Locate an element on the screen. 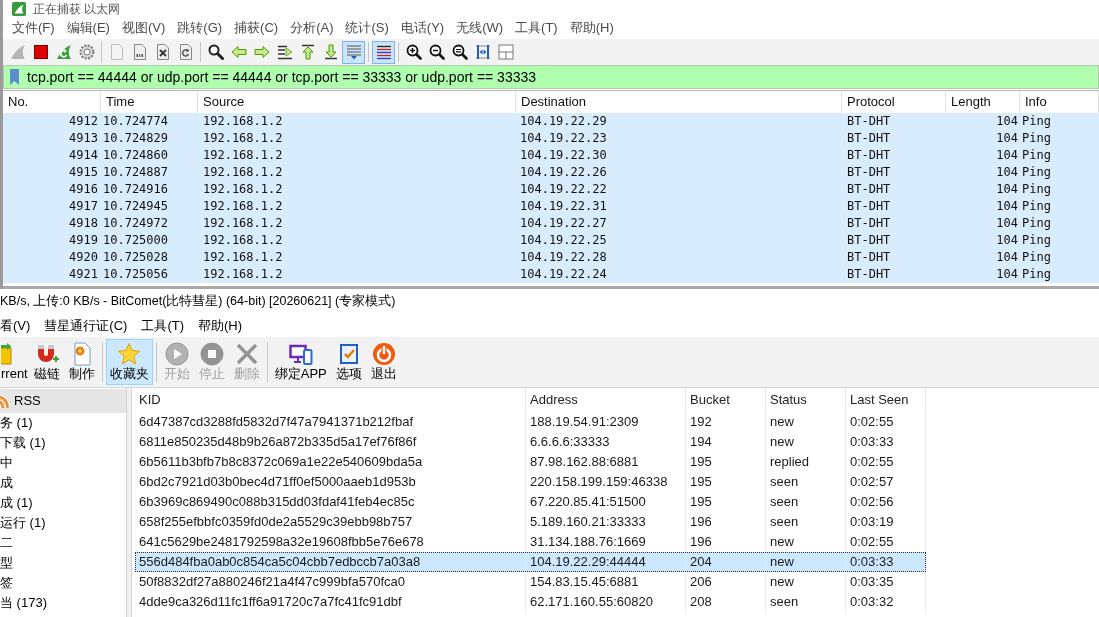 The width and height of the screenshot is (1099, 617). menu-item: 视图(V) is located at coordinates (143, 28).